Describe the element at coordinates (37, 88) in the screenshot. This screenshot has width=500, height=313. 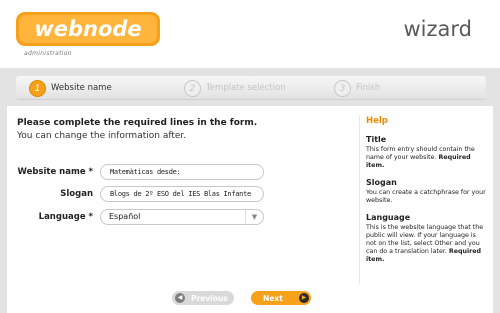
I see `step-number-1: 1` at that location.